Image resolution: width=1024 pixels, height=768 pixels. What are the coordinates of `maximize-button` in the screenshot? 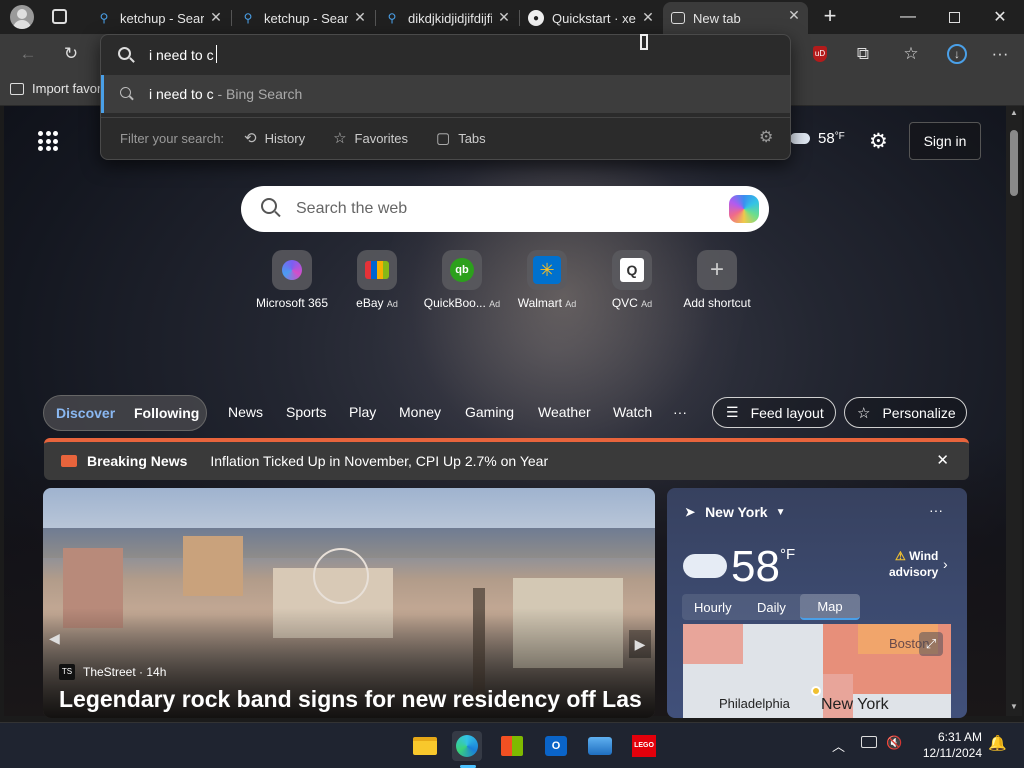 It's located at (954, 17).